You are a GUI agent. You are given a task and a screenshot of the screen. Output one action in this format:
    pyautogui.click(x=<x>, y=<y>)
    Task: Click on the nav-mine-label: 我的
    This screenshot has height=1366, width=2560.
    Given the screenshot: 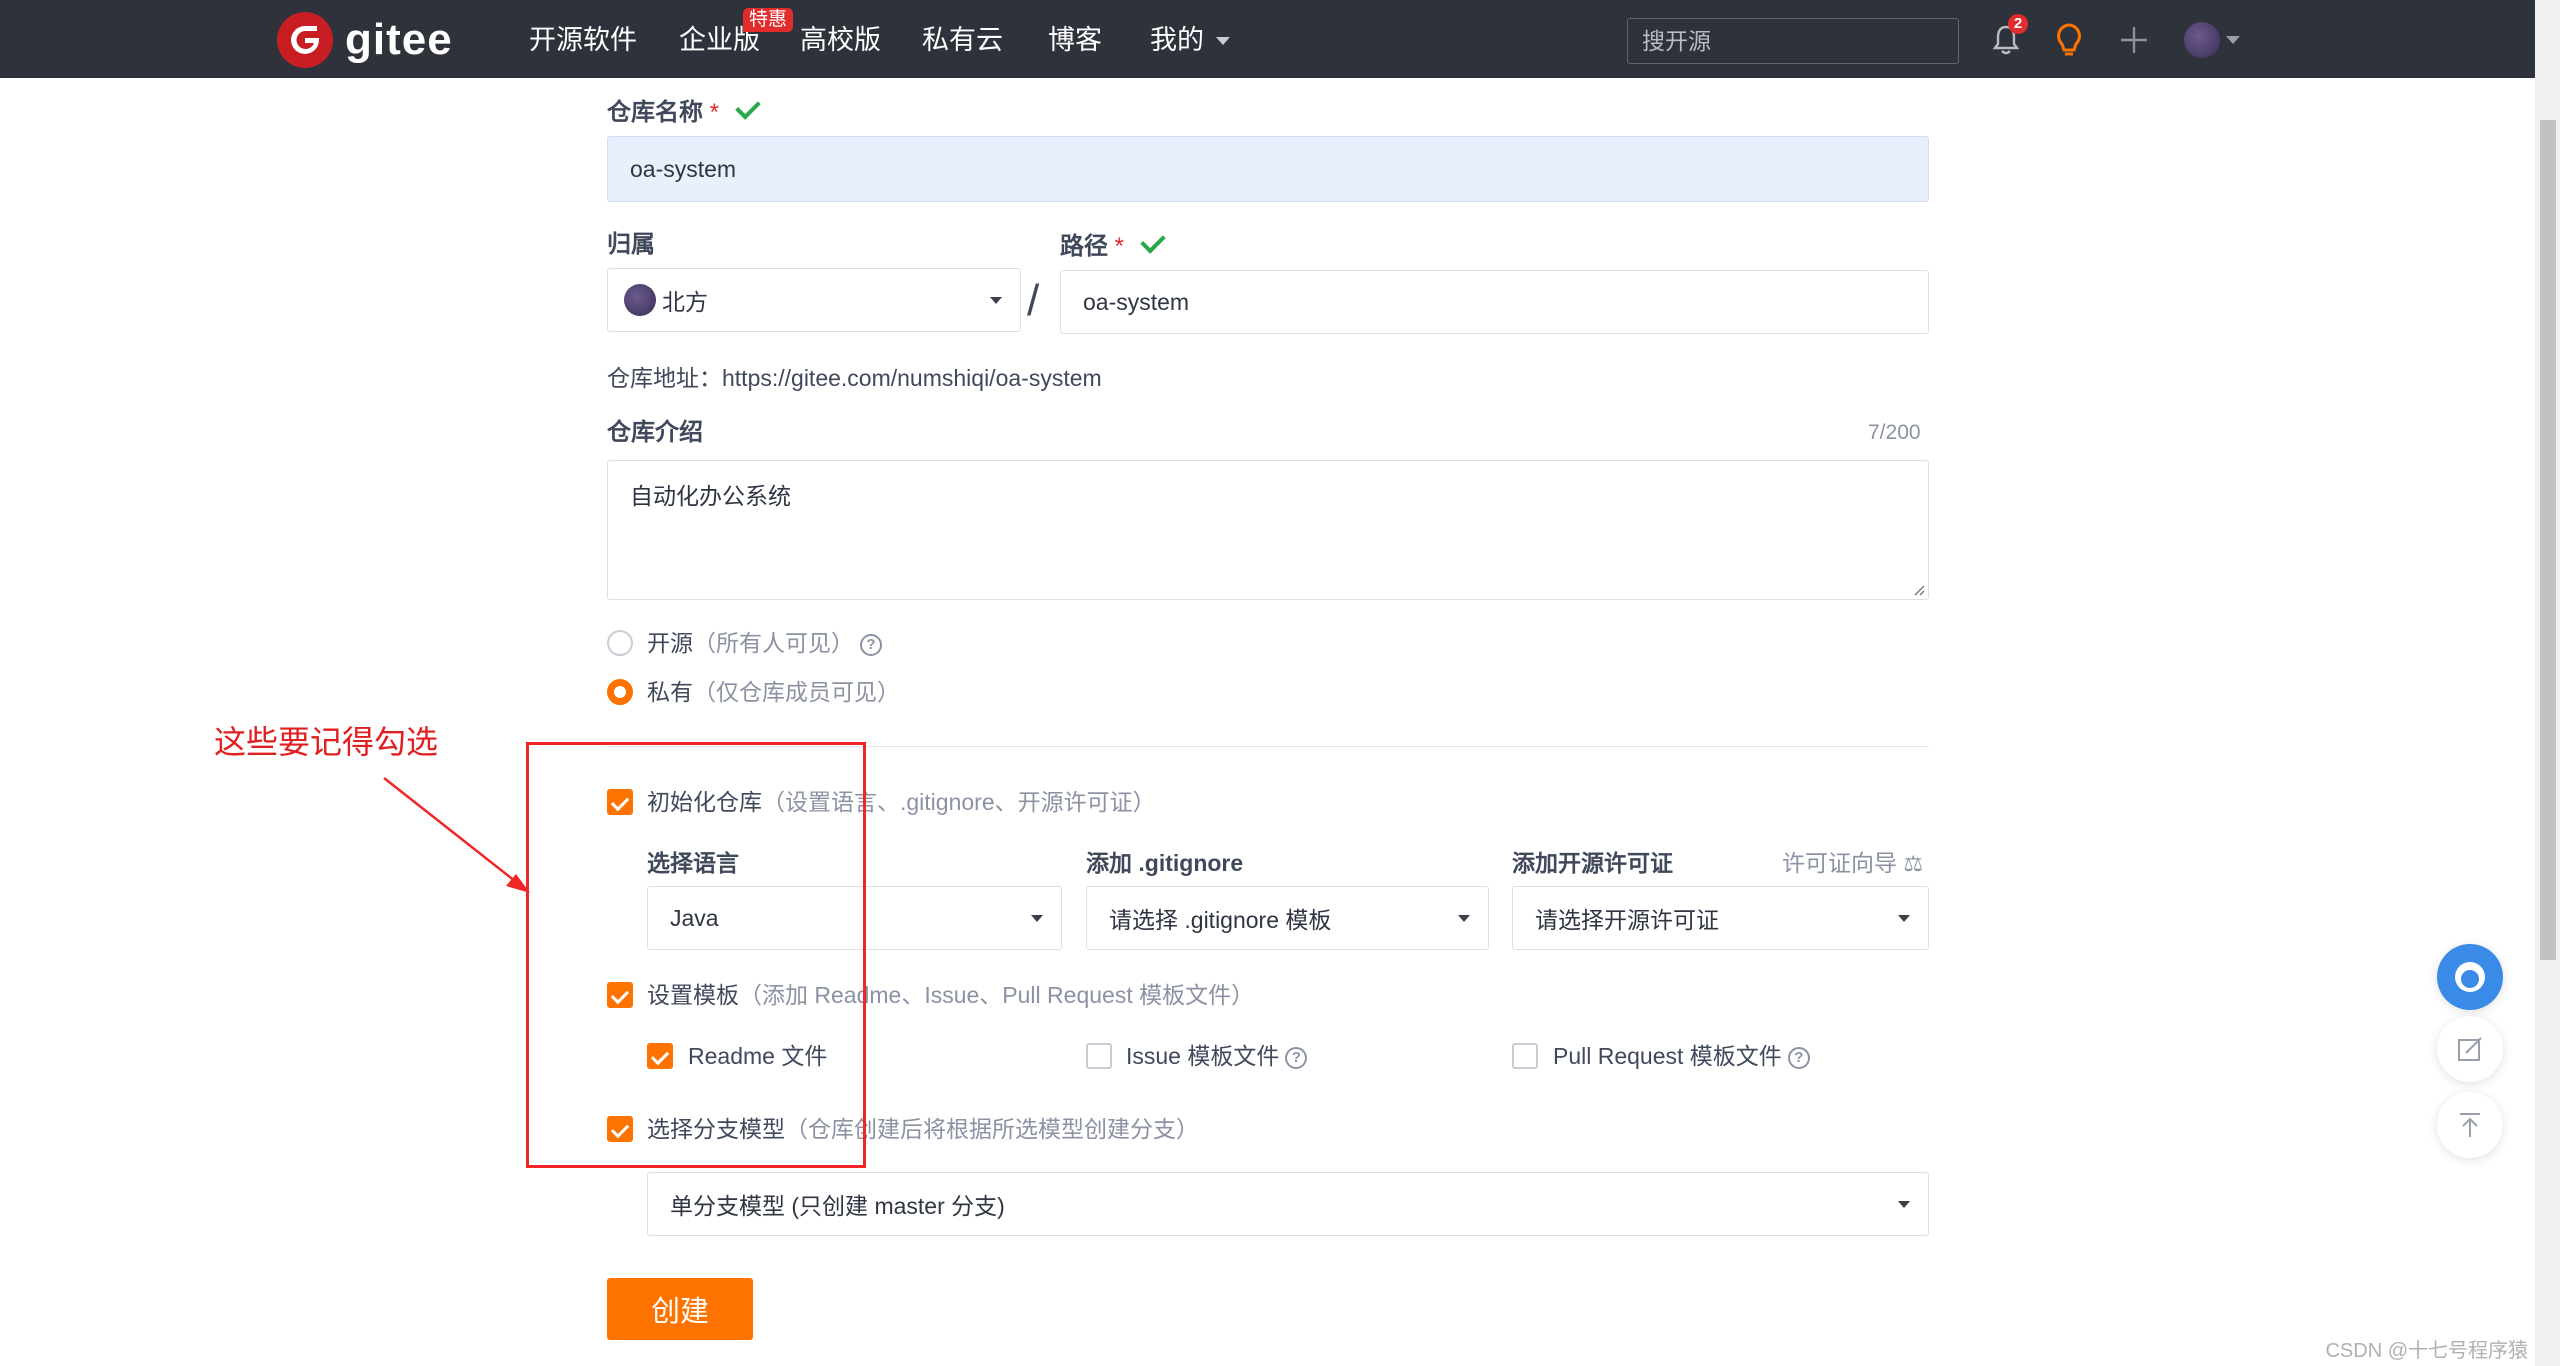 What is the action you would take?
    pyautogui.click(x=1177, y=40)
    